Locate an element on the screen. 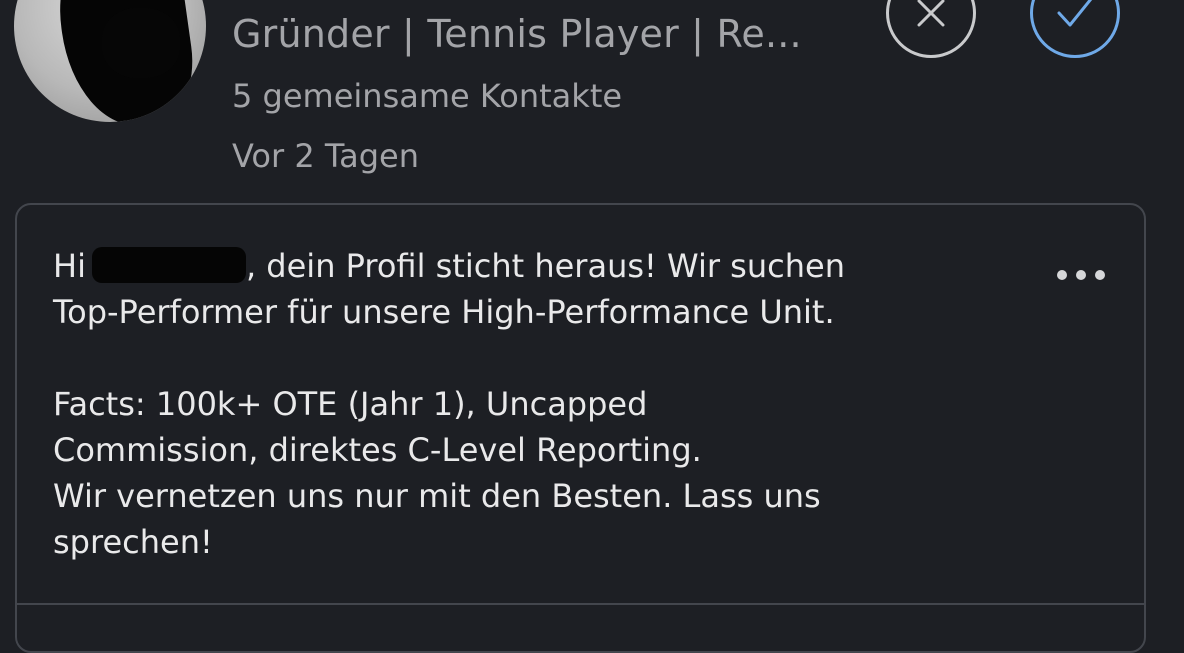  more-options-button is located at coordinates (1081, 275).